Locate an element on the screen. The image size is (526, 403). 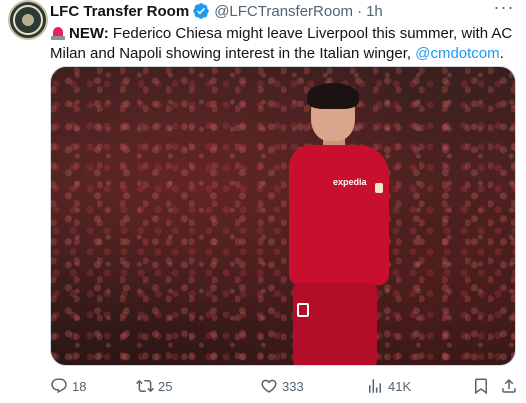
tweet-header: LFC Transfer Room @LFCTransferRoom · 1h is located at coordinates (216, 11).